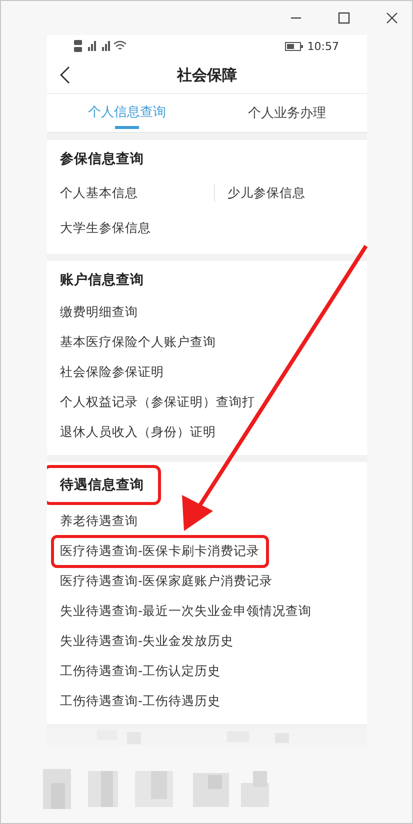 This screenshot has height=824, width=413. Describe the element at coordinates (166, 581) in the screenshot. I see `menu-item: 医疗待遇查询-医保家庭账户消费记录` at that location.